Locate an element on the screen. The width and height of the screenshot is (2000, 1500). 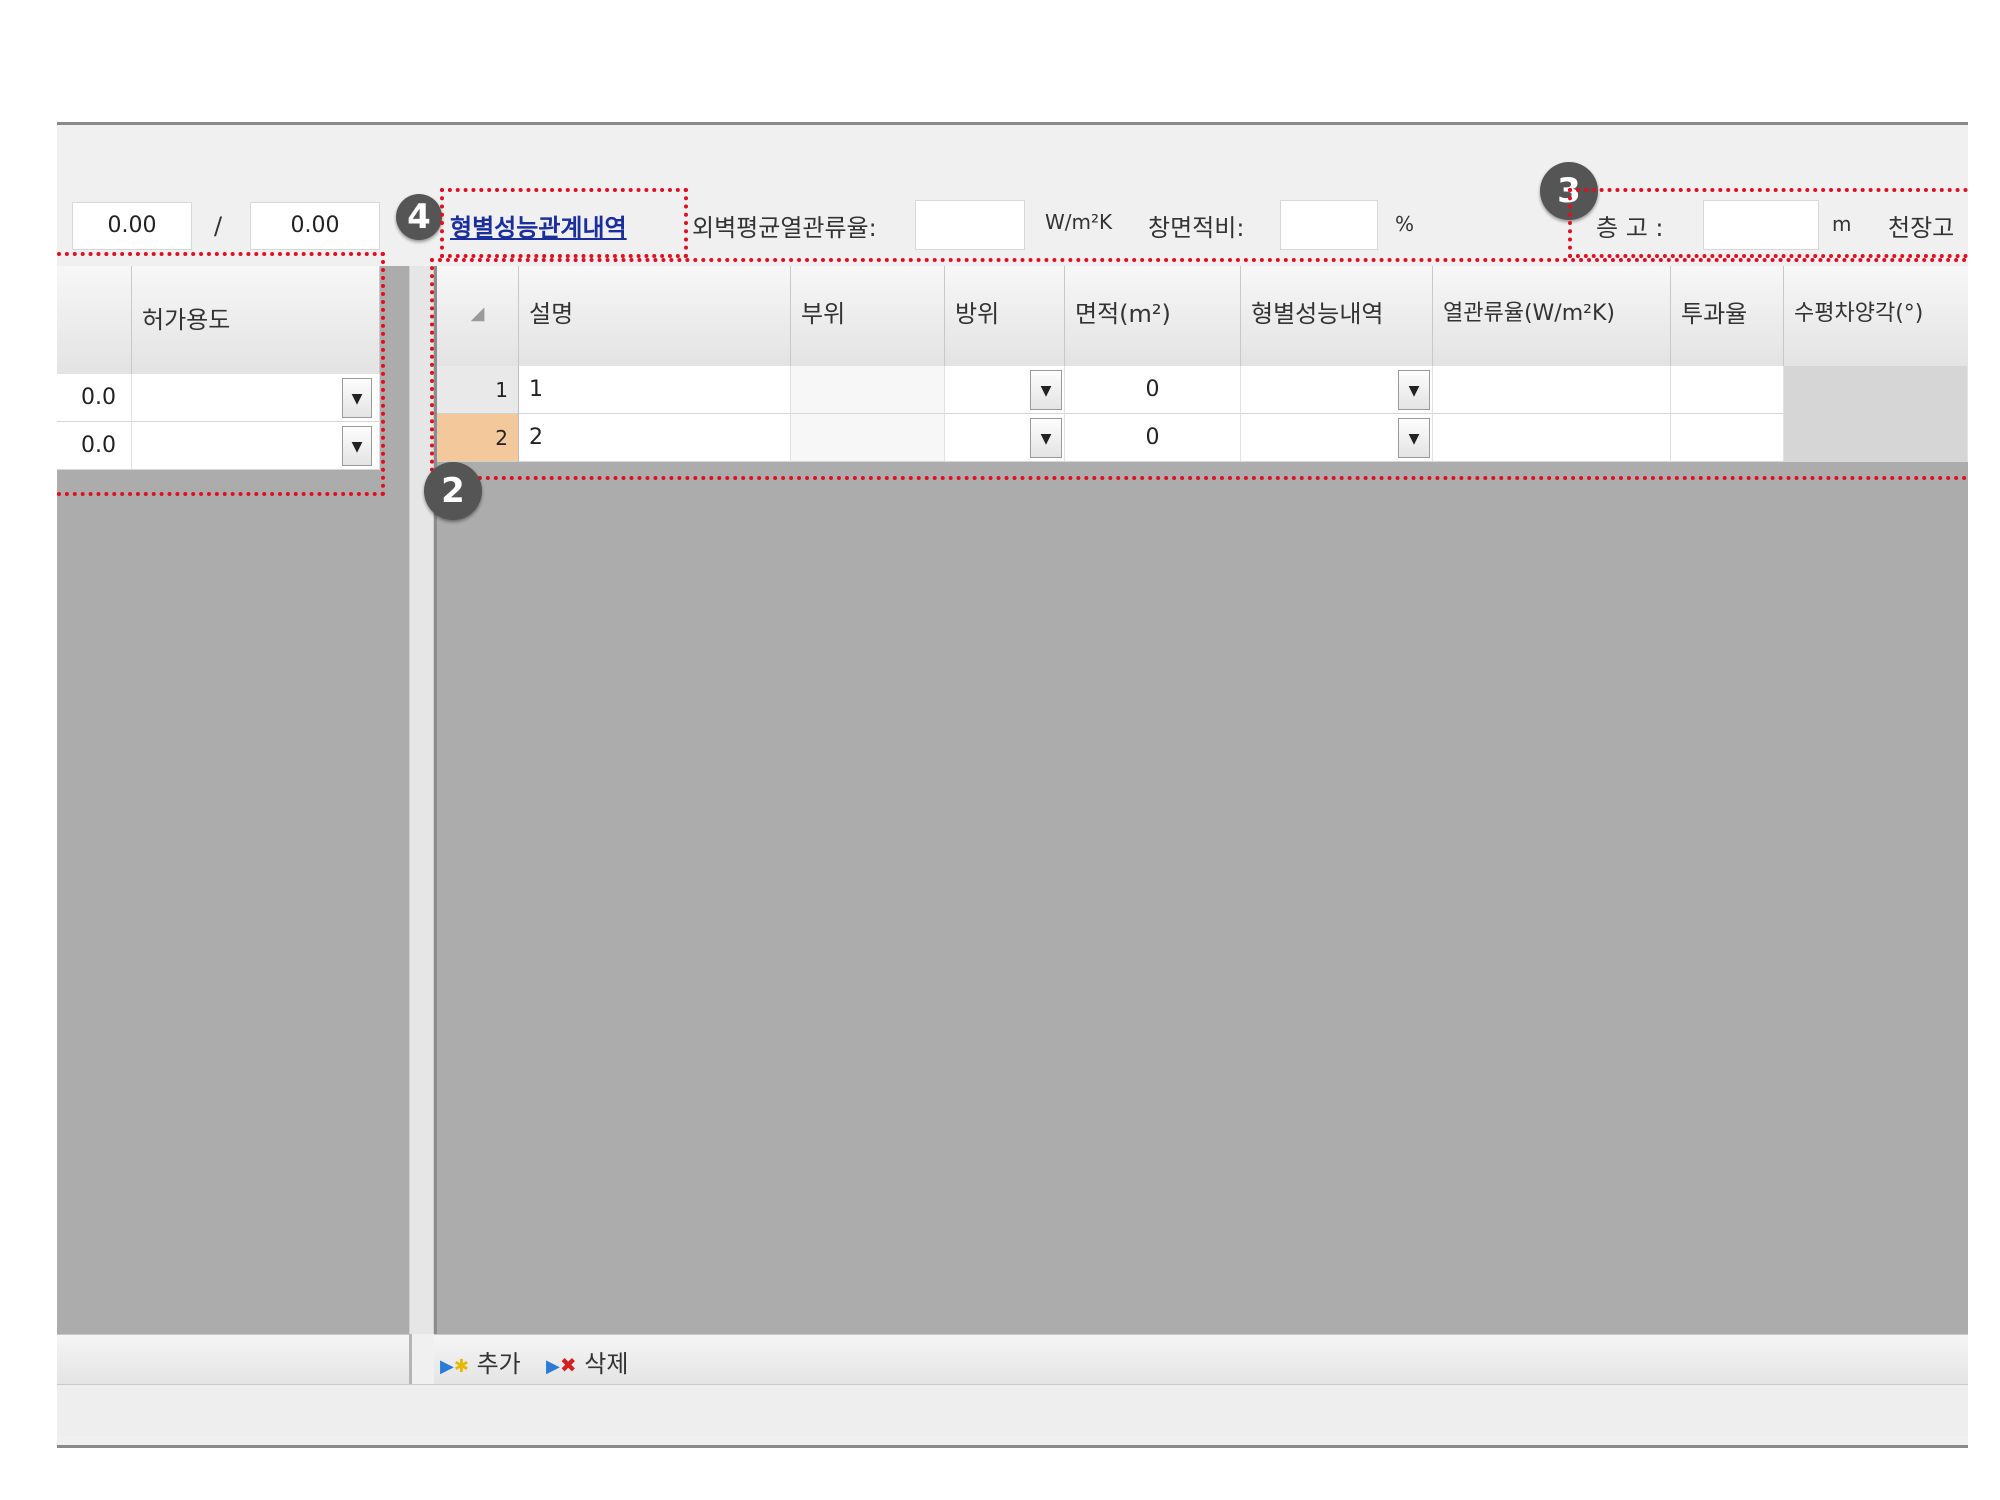
window-ratio-field is located at coordinates (1329, 225).